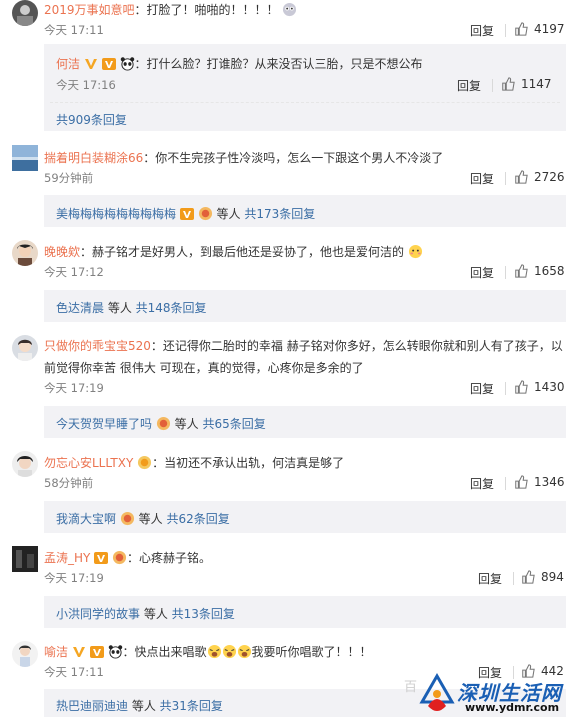 This screenshot has width=575, height=719. Describe the element at coordinates (203, 614) in the screenshot. I see `more-replies-link: 共13条回复` at that location.